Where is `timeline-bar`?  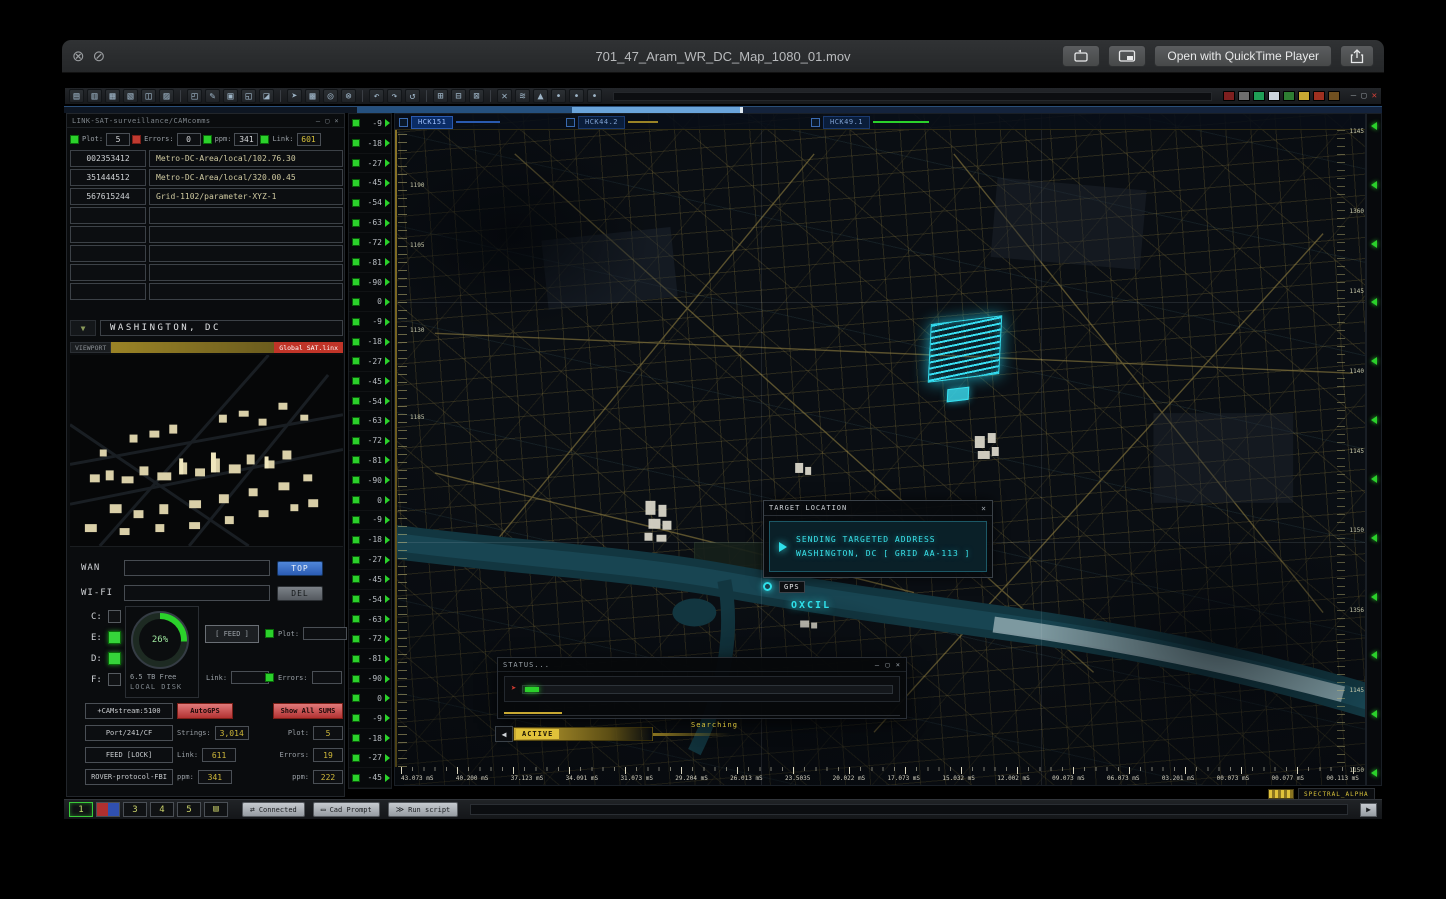
timeline-bar is located at coordinates (723, 109).